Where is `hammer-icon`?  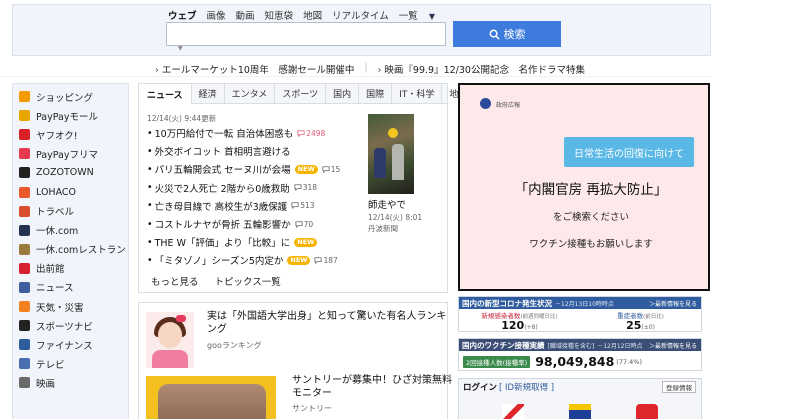 hammer-icon is located at coordinates (24, 135).